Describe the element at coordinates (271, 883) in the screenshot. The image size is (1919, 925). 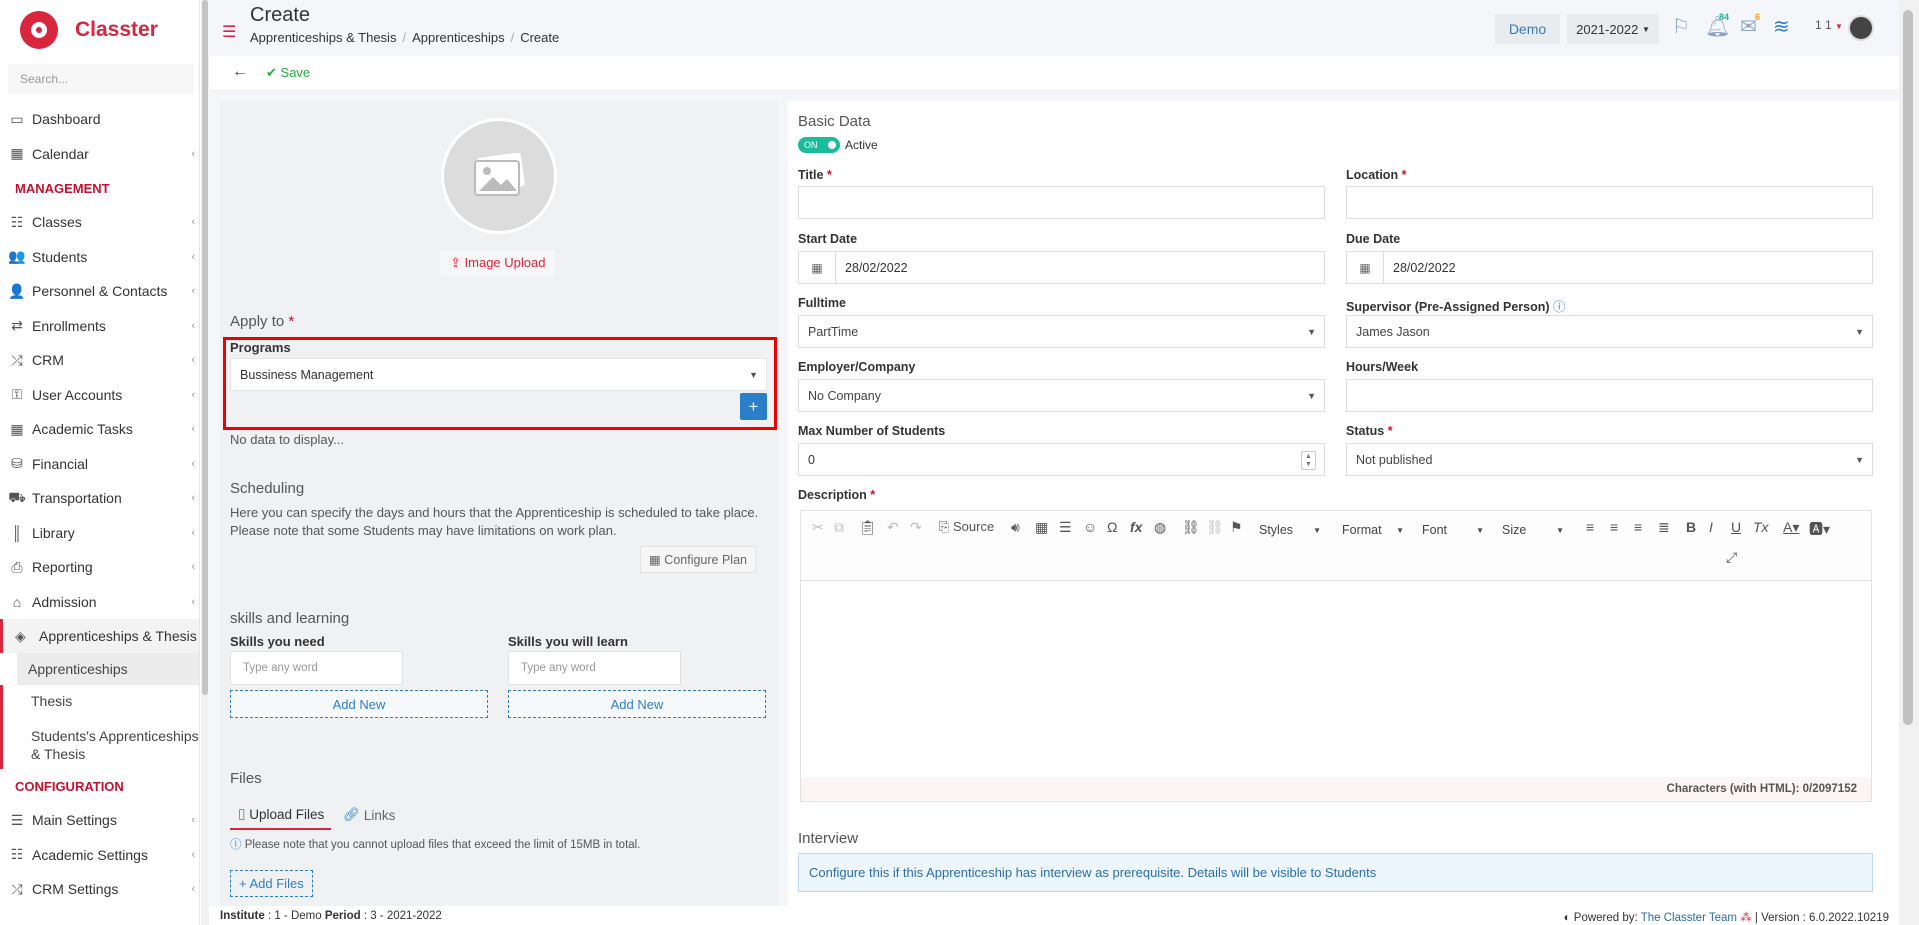
I see `add-files-button: + Add Files` at that location.